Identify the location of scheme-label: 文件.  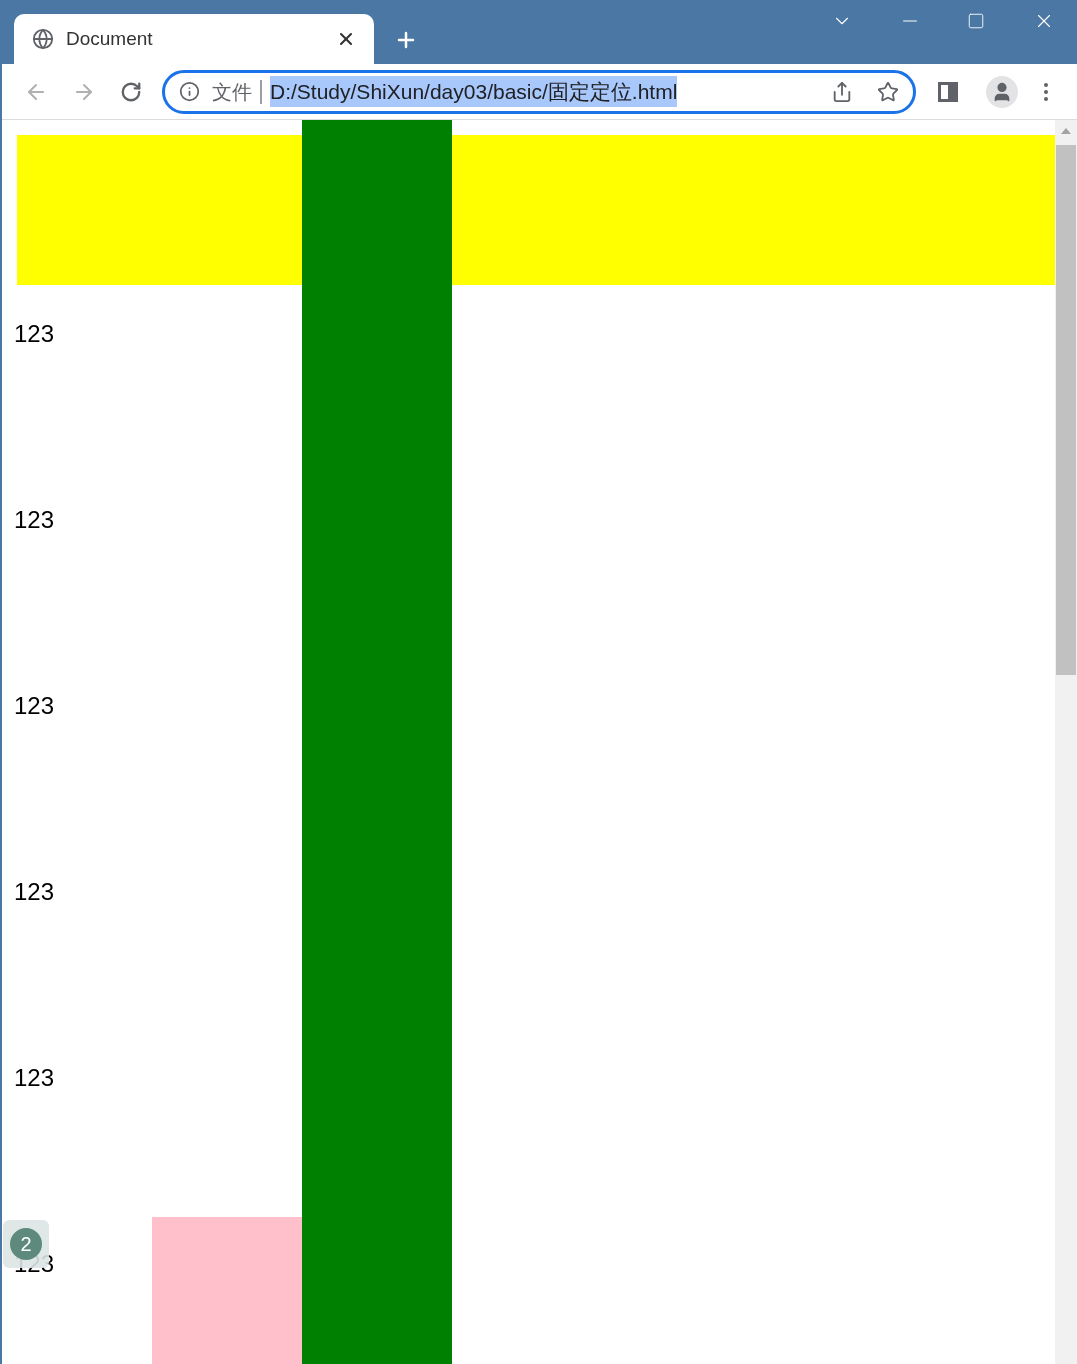
(232, 92).